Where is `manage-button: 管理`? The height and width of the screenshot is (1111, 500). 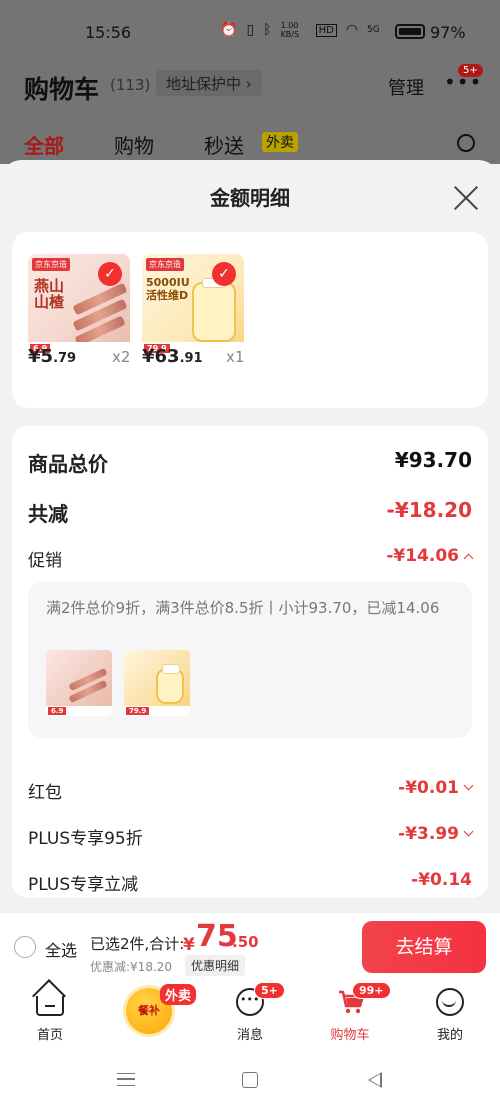 manage-button: 管理 is located at coordinates (406, 87).